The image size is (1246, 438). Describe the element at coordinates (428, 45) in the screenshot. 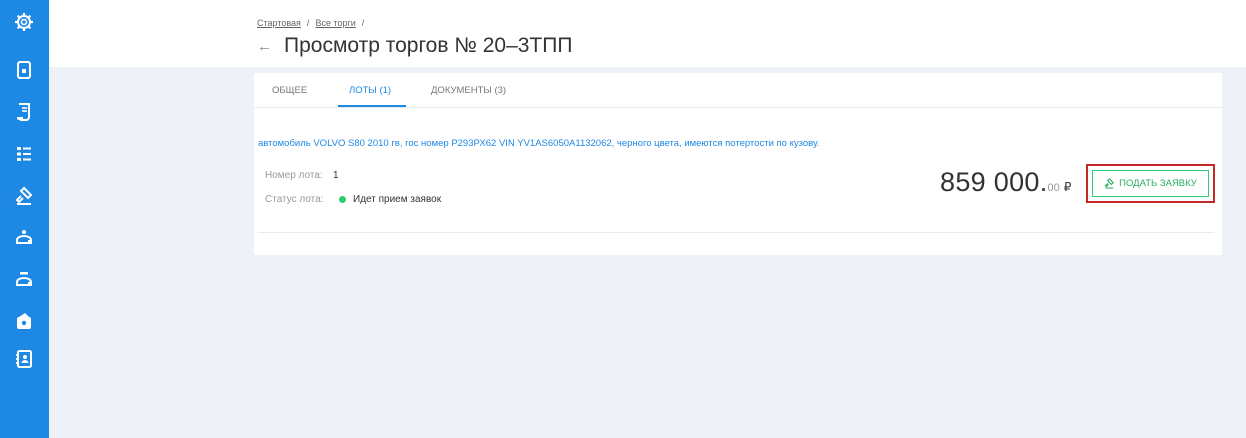

I see `page-title-text: Просмотр торгов № 20–3ТПП` at that location.